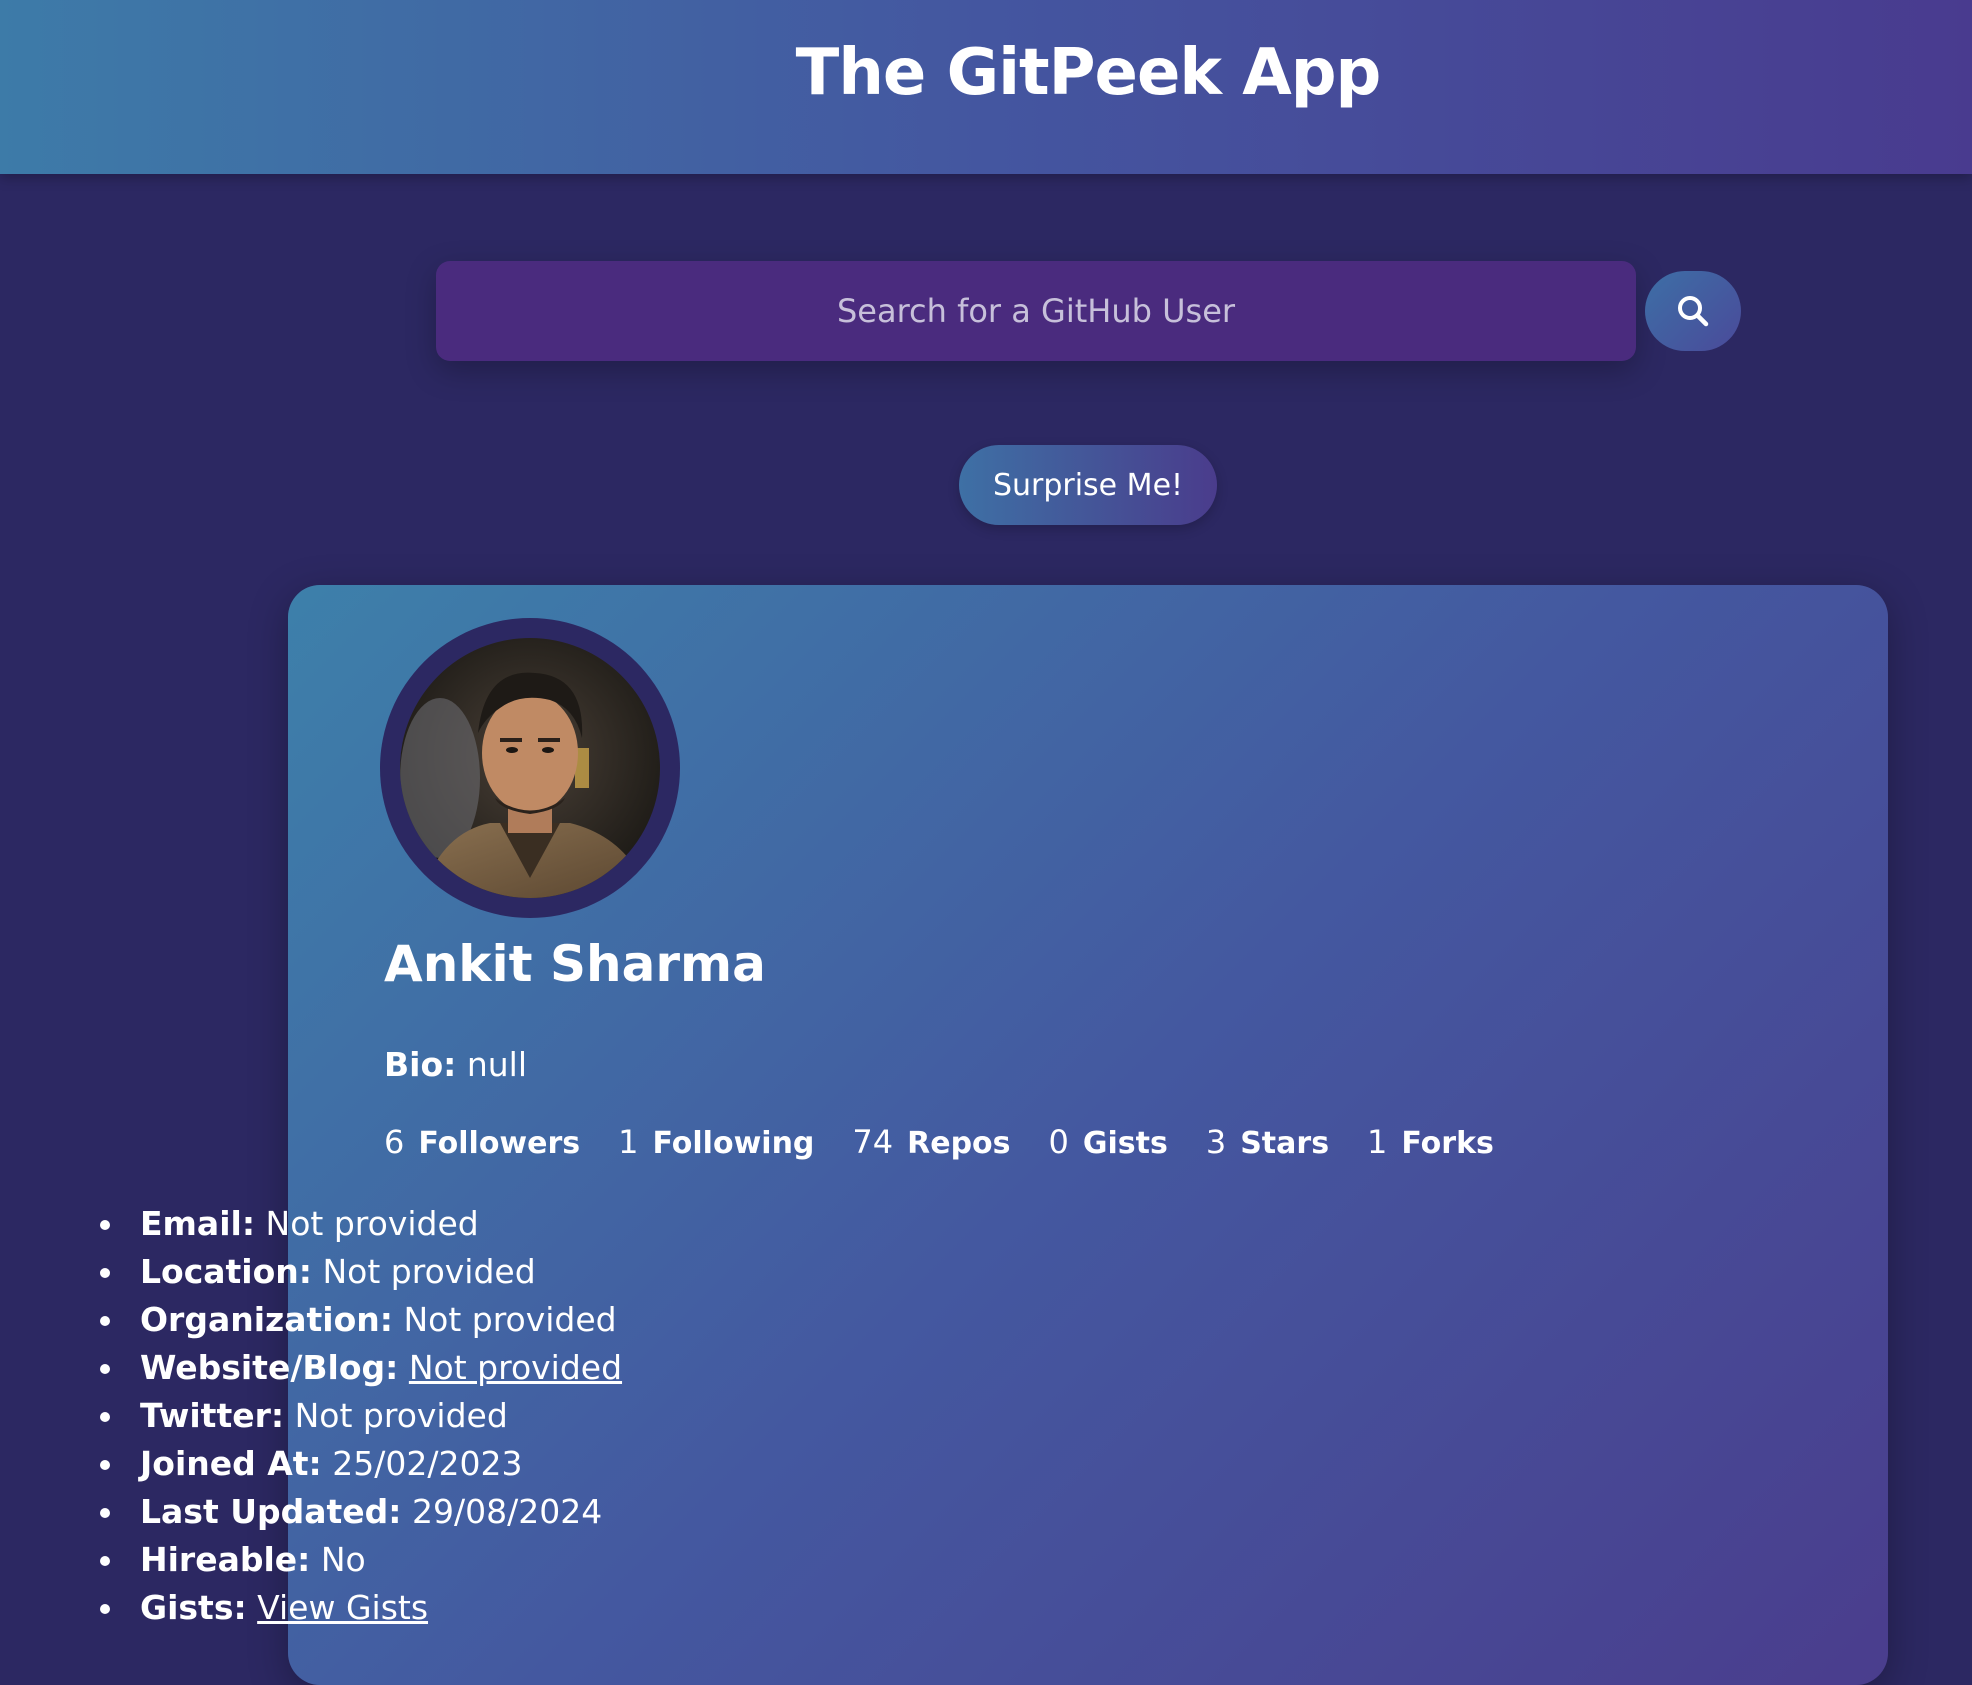 The image size is (1972, 1685). I want to click on bio-label: Bio:, so click(420, 1064).